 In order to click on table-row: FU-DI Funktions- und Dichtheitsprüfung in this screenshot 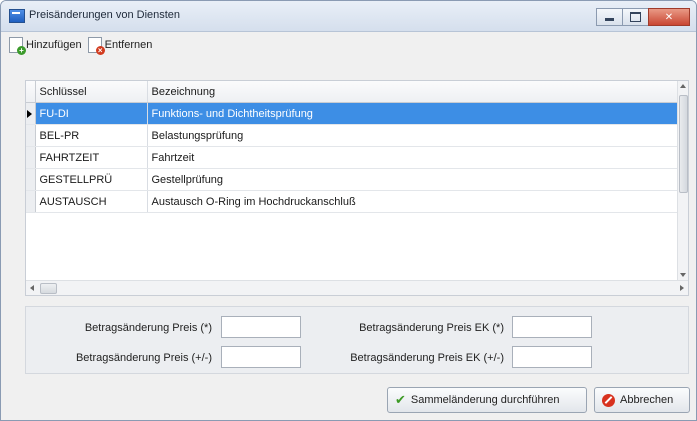, I will do `click(352, 113)`.